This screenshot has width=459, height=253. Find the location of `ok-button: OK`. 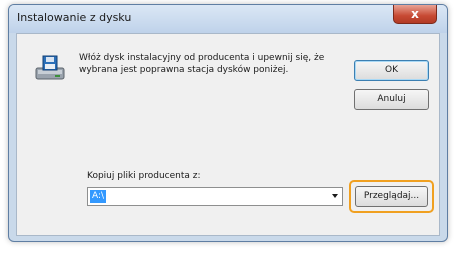

ok-button: OK is located at coordinates (391, 70).